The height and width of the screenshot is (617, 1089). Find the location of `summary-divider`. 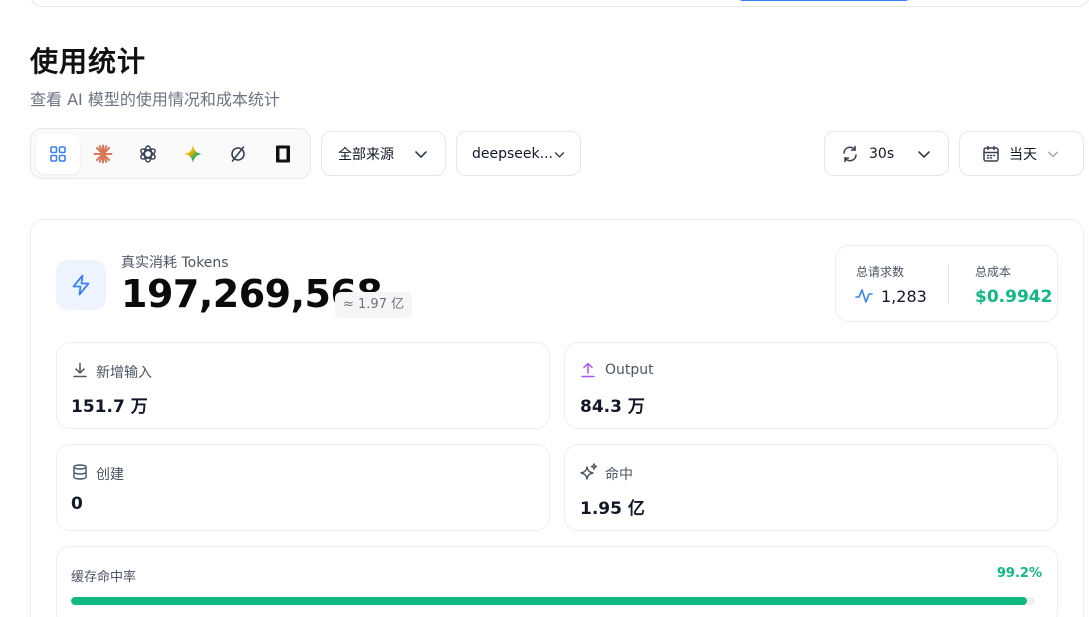

summary-divider is located at coordinates (948, 284).